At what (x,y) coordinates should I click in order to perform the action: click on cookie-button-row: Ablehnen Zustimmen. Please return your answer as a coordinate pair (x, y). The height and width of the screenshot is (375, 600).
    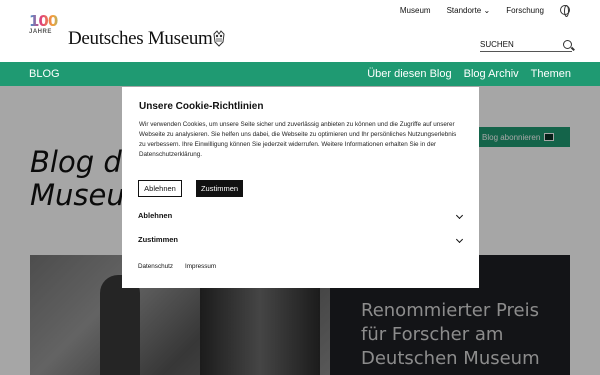
    Looking at the image, I should click on (190, 188).